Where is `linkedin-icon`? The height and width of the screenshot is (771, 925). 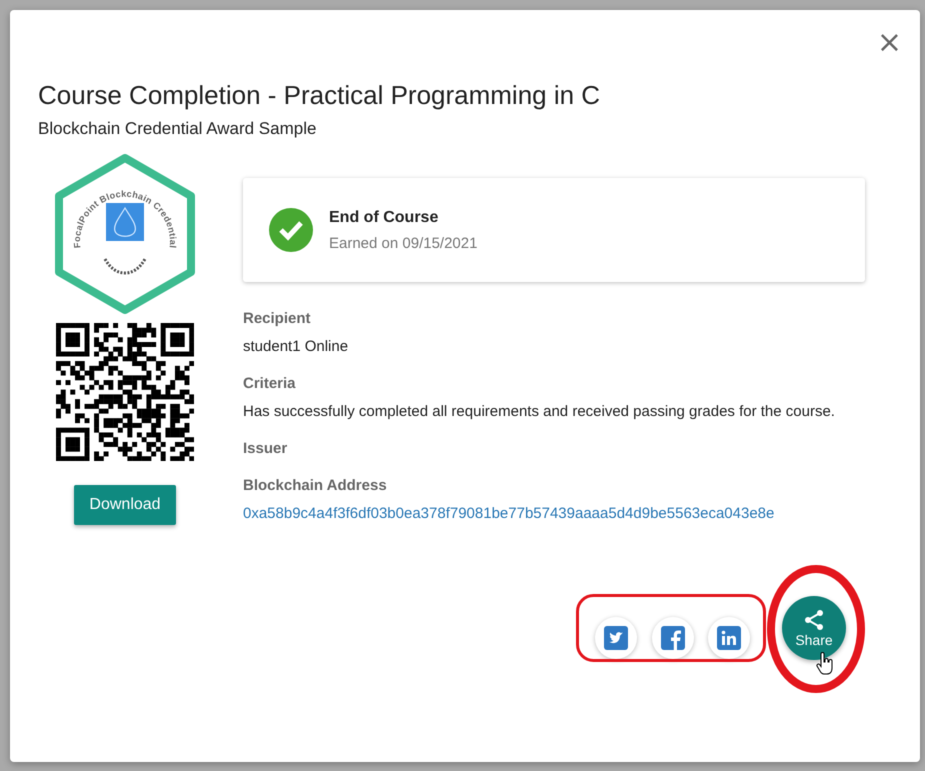
linkedin-icon is located at coordinates (729, 638).